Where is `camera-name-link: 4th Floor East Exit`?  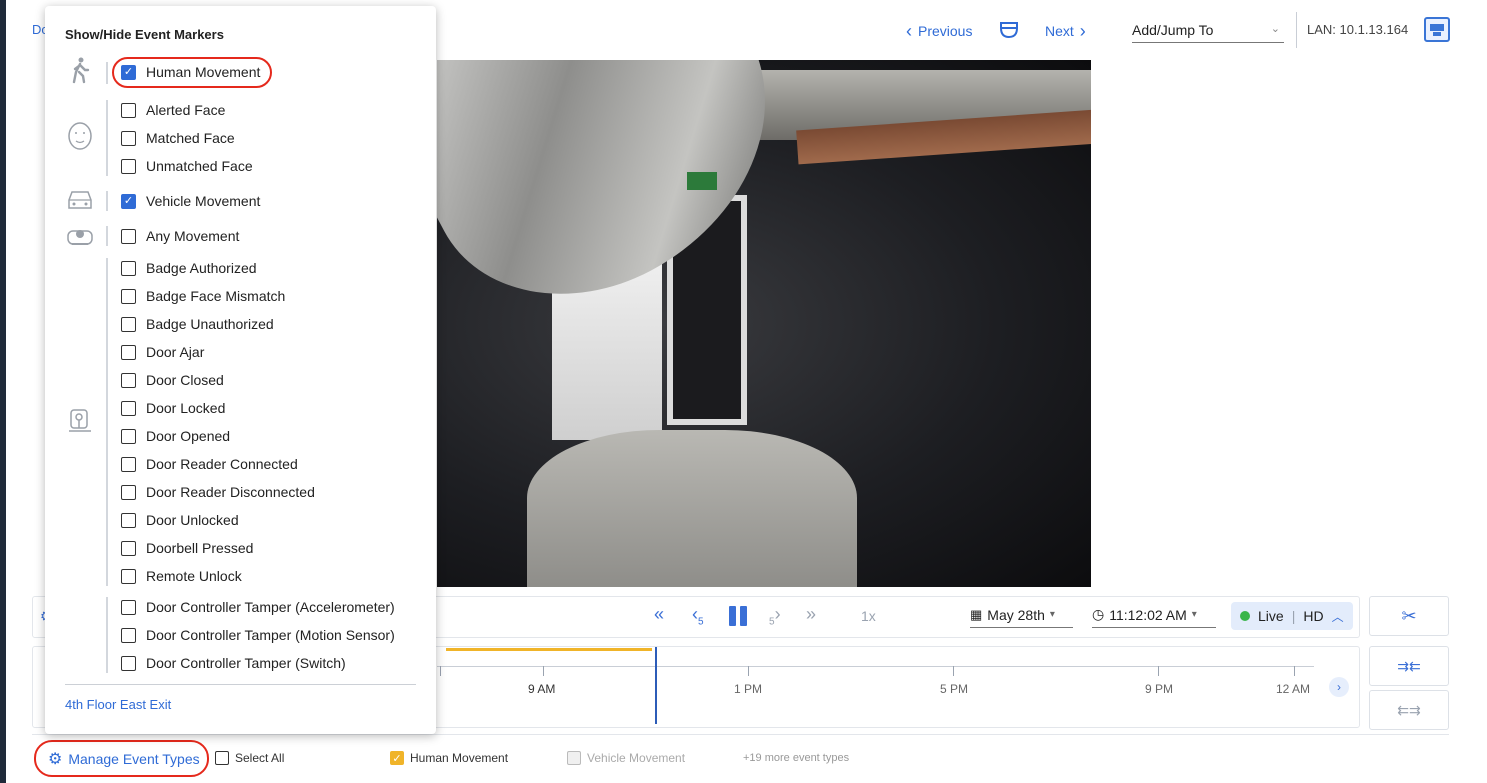
camera-name-link: 4th Floor East Exit is located at coordinates (118, 704).